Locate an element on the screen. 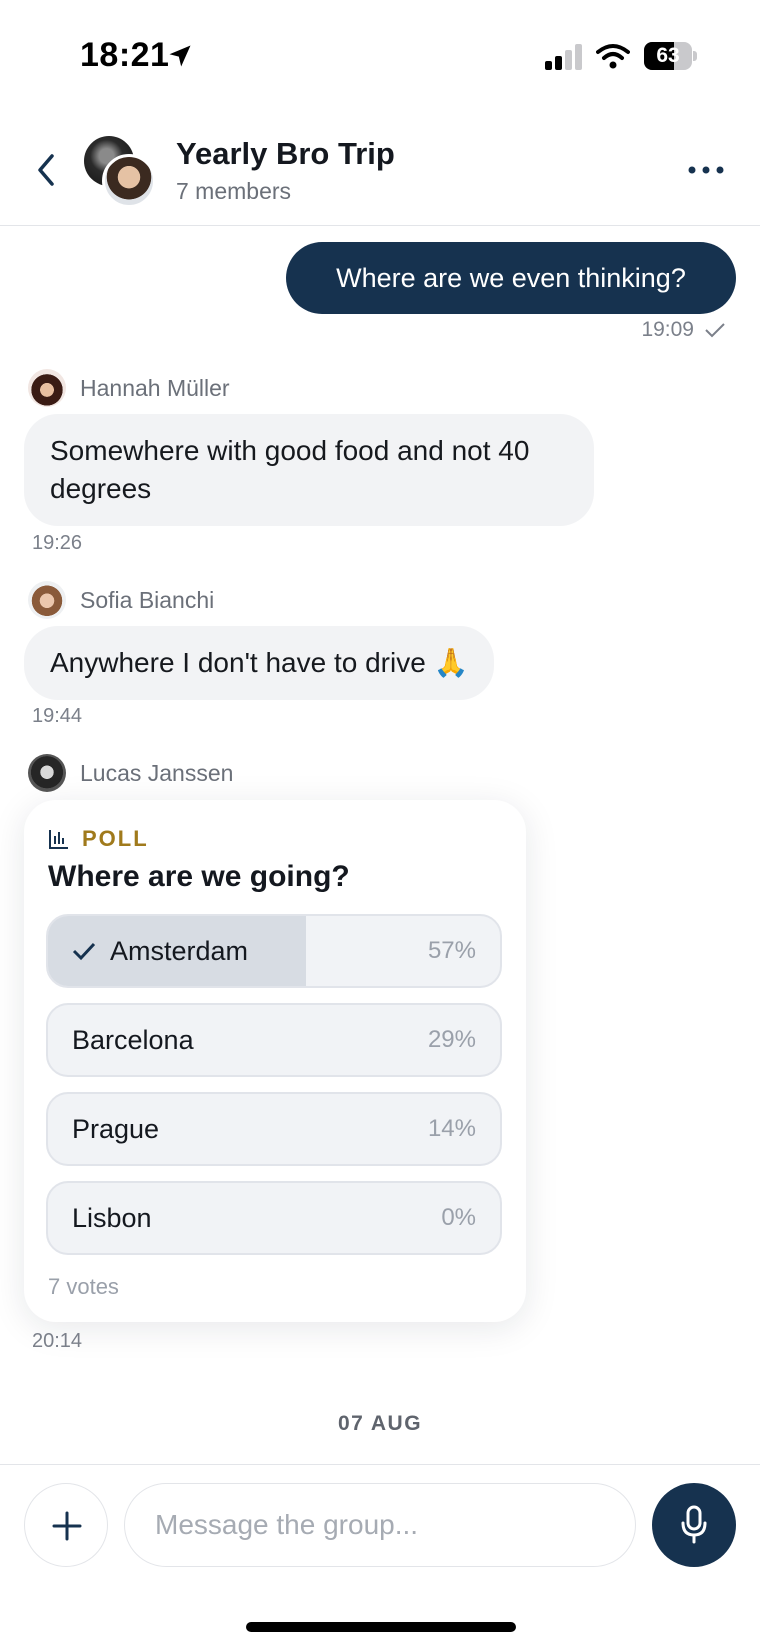  plus-icon is located at coordinates (67, 1526).